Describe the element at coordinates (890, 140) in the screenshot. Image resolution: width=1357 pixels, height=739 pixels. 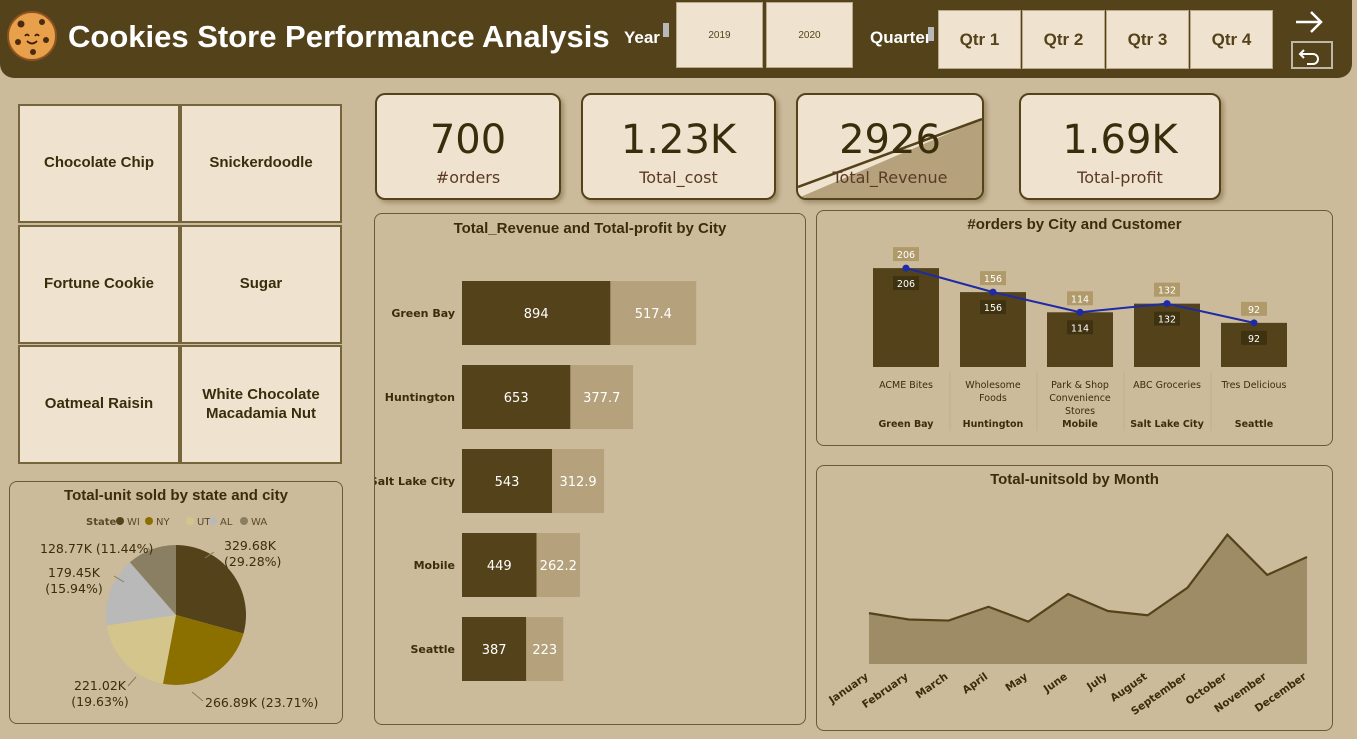
I see `kpi-value: 2926` at that location.